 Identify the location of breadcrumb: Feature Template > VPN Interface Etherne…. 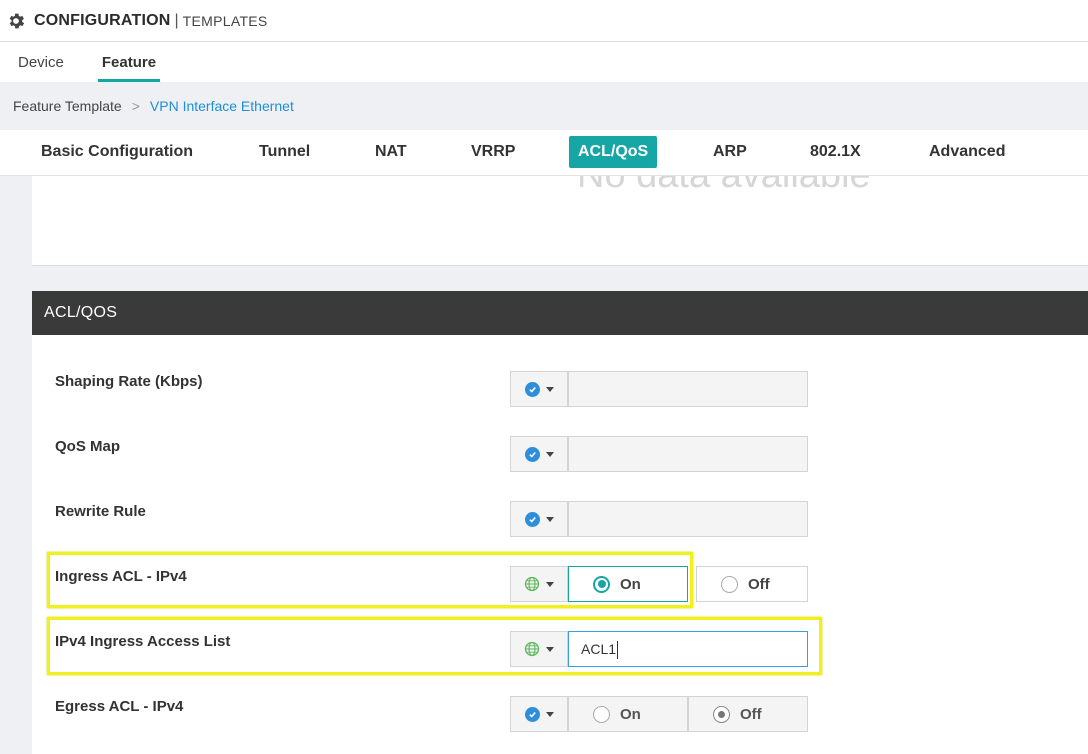
(544, 106).